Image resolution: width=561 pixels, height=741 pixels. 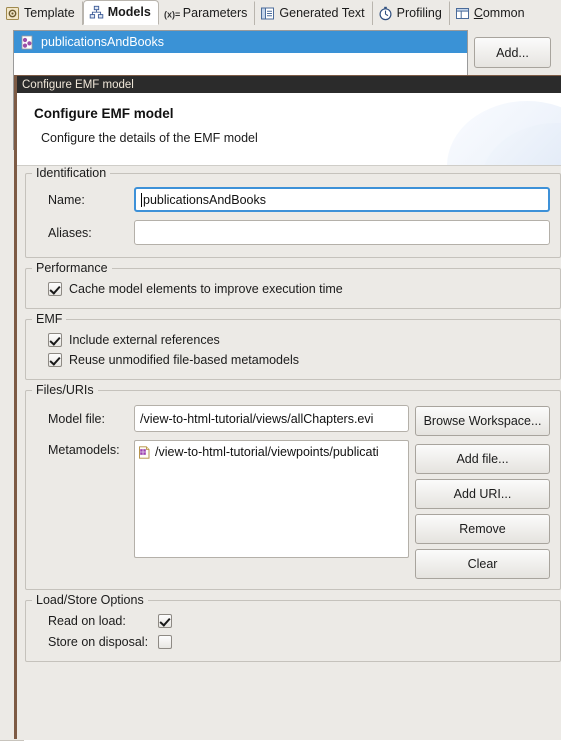 I want to click on reuse-metamodels-checkbox, so click(x=55, y=360).